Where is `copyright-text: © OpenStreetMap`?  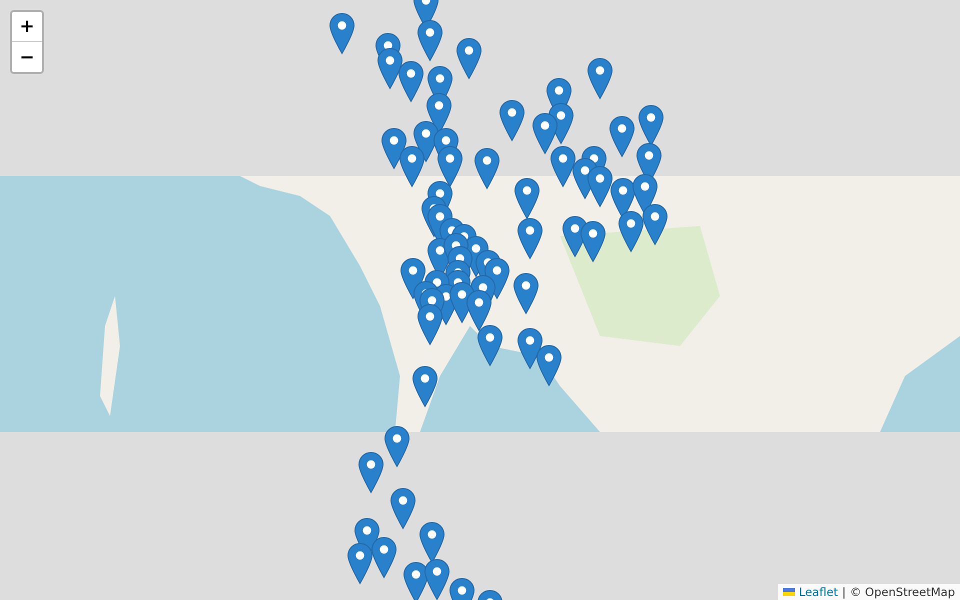
copyright-text: © OpenStreetMap is located at coordinates (902, 592).